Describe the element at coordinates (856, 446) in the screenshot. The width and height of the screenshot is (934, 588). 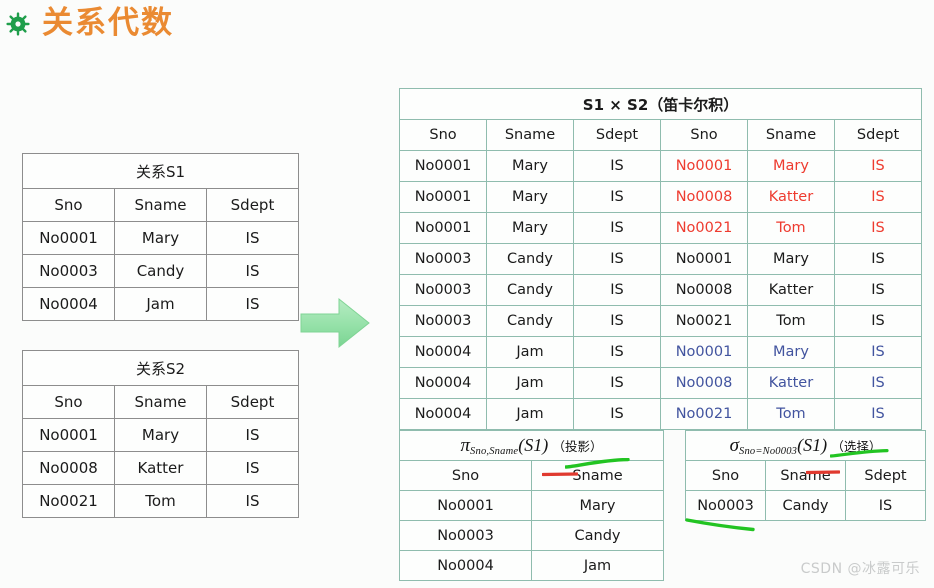
I see `selection-label: （选择）` at that location.